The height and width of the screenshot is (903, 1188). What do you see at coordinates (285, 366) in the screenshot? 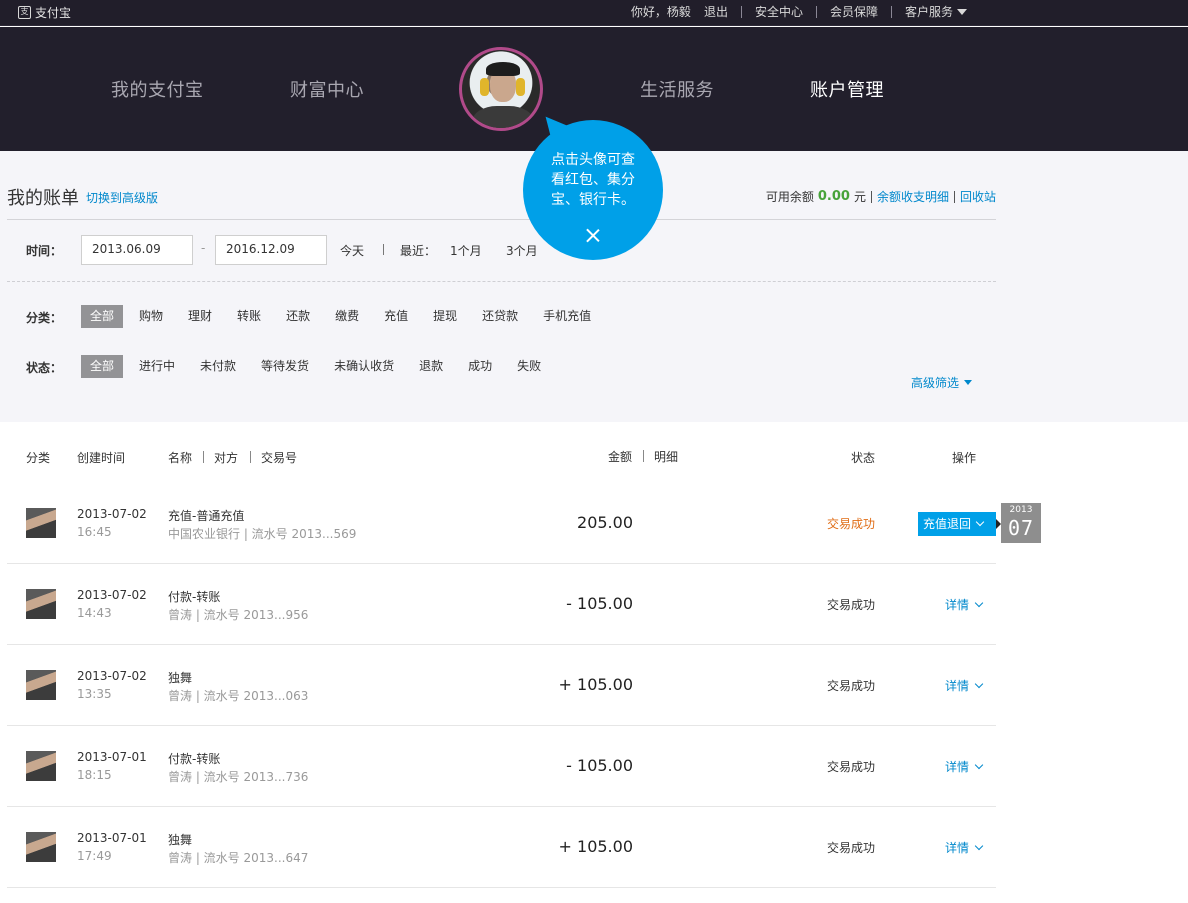
I see `status-chip: 等待发货` at bounding box center [285, 366].